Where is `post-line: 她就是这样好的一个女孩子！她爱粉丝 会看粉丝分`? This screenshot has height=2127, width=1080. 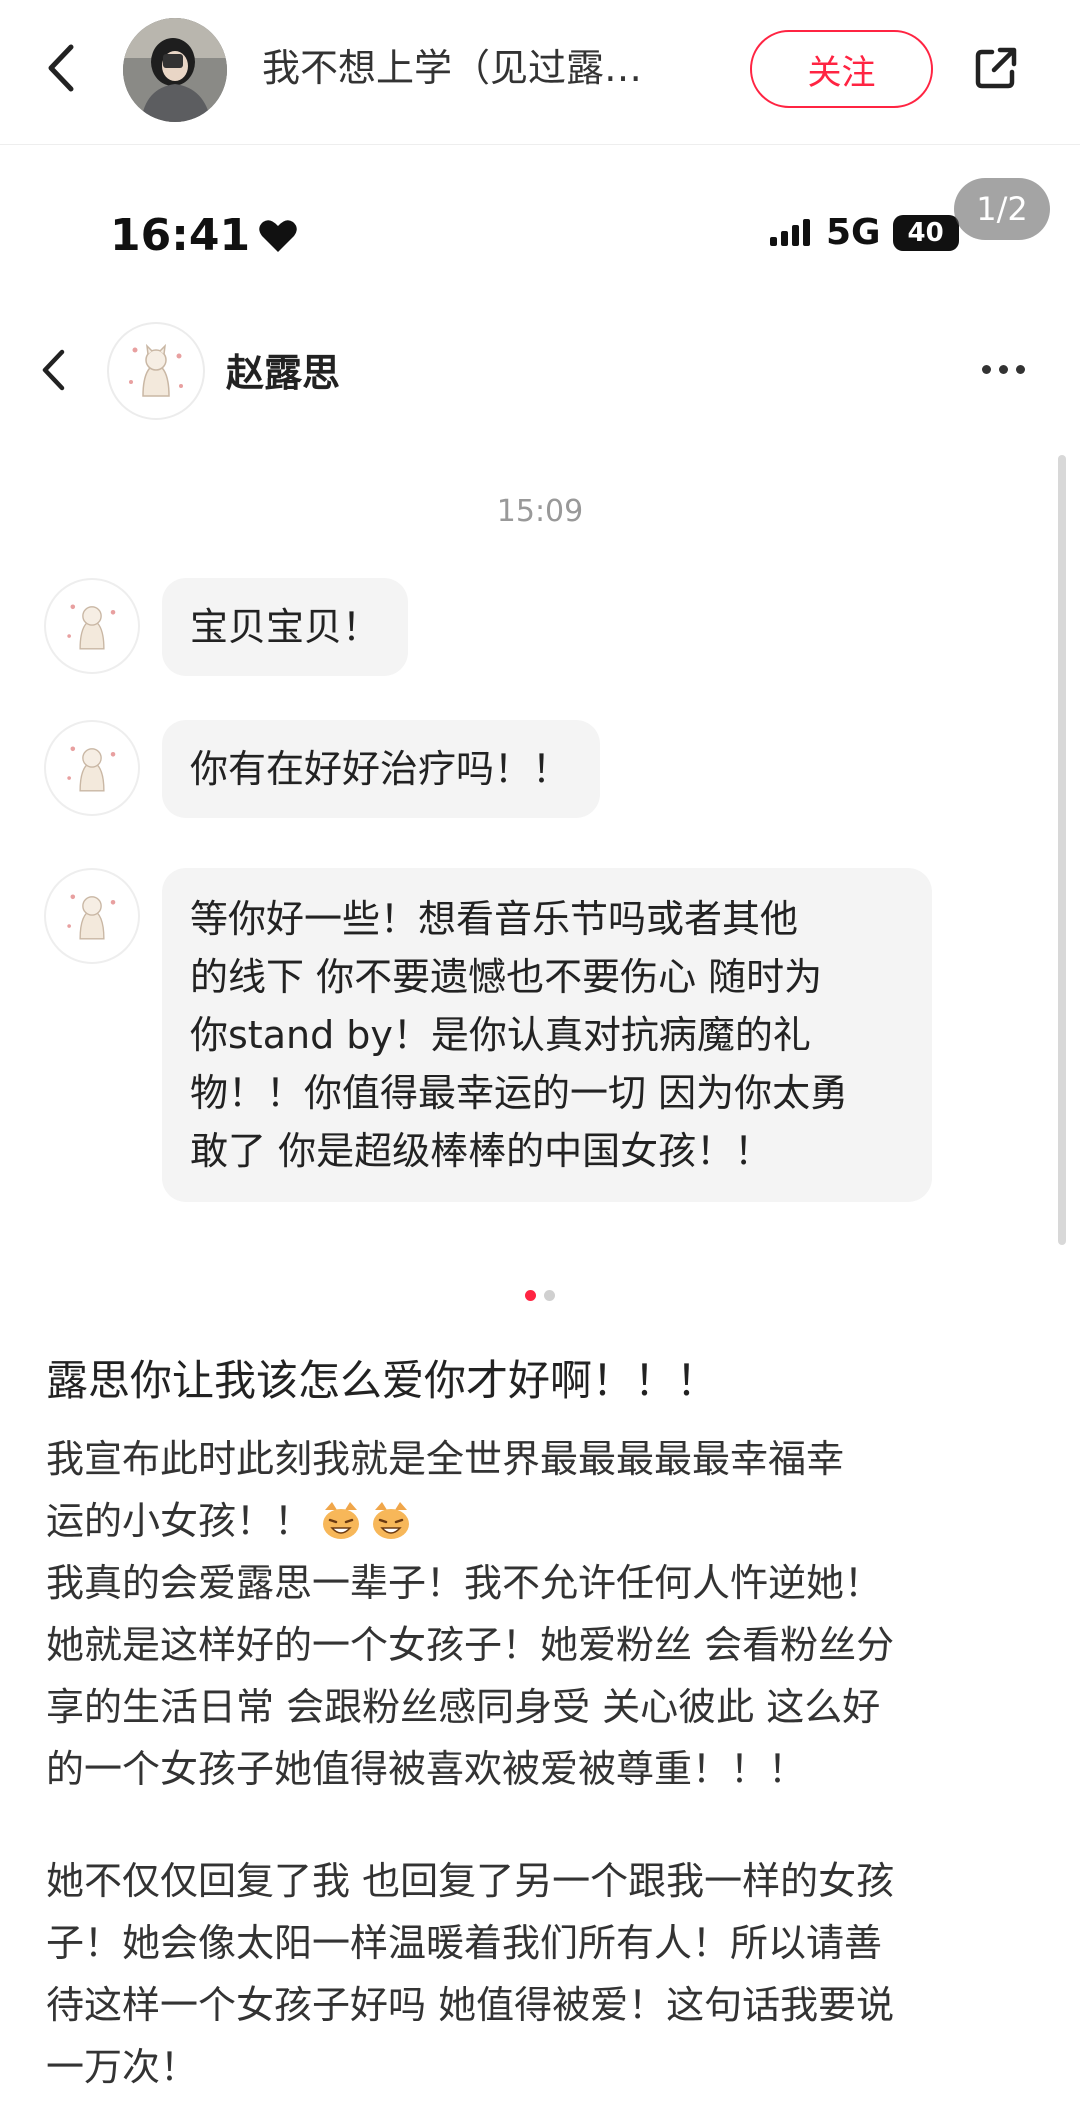 post-line: 她就是这样好的一个女孩子！她爱粉丝 会看粉丝分 is located at coordinates (470, 1645).